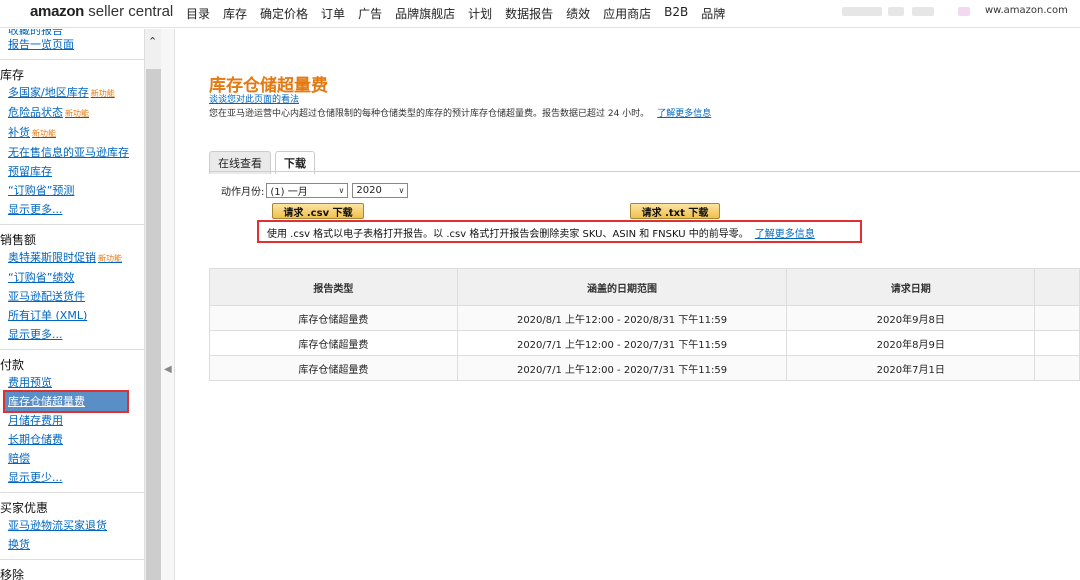 Image resolution: width=1080 pixels, height=580 pixels. I want to click on scrollbar-thumb, so click(153, 324).